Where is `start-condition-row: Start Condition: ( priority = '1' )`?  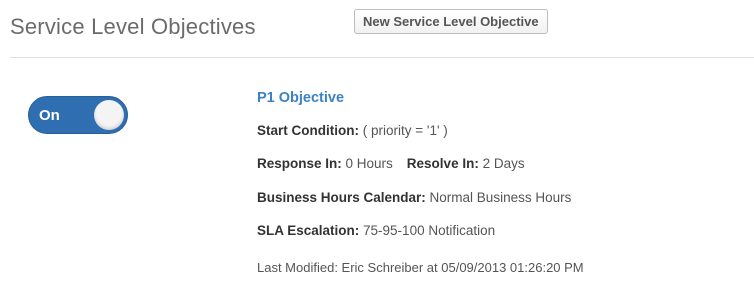 start-condition-row: Start Condition: ( priority = '1' ) is located at coordinates (352, 130).